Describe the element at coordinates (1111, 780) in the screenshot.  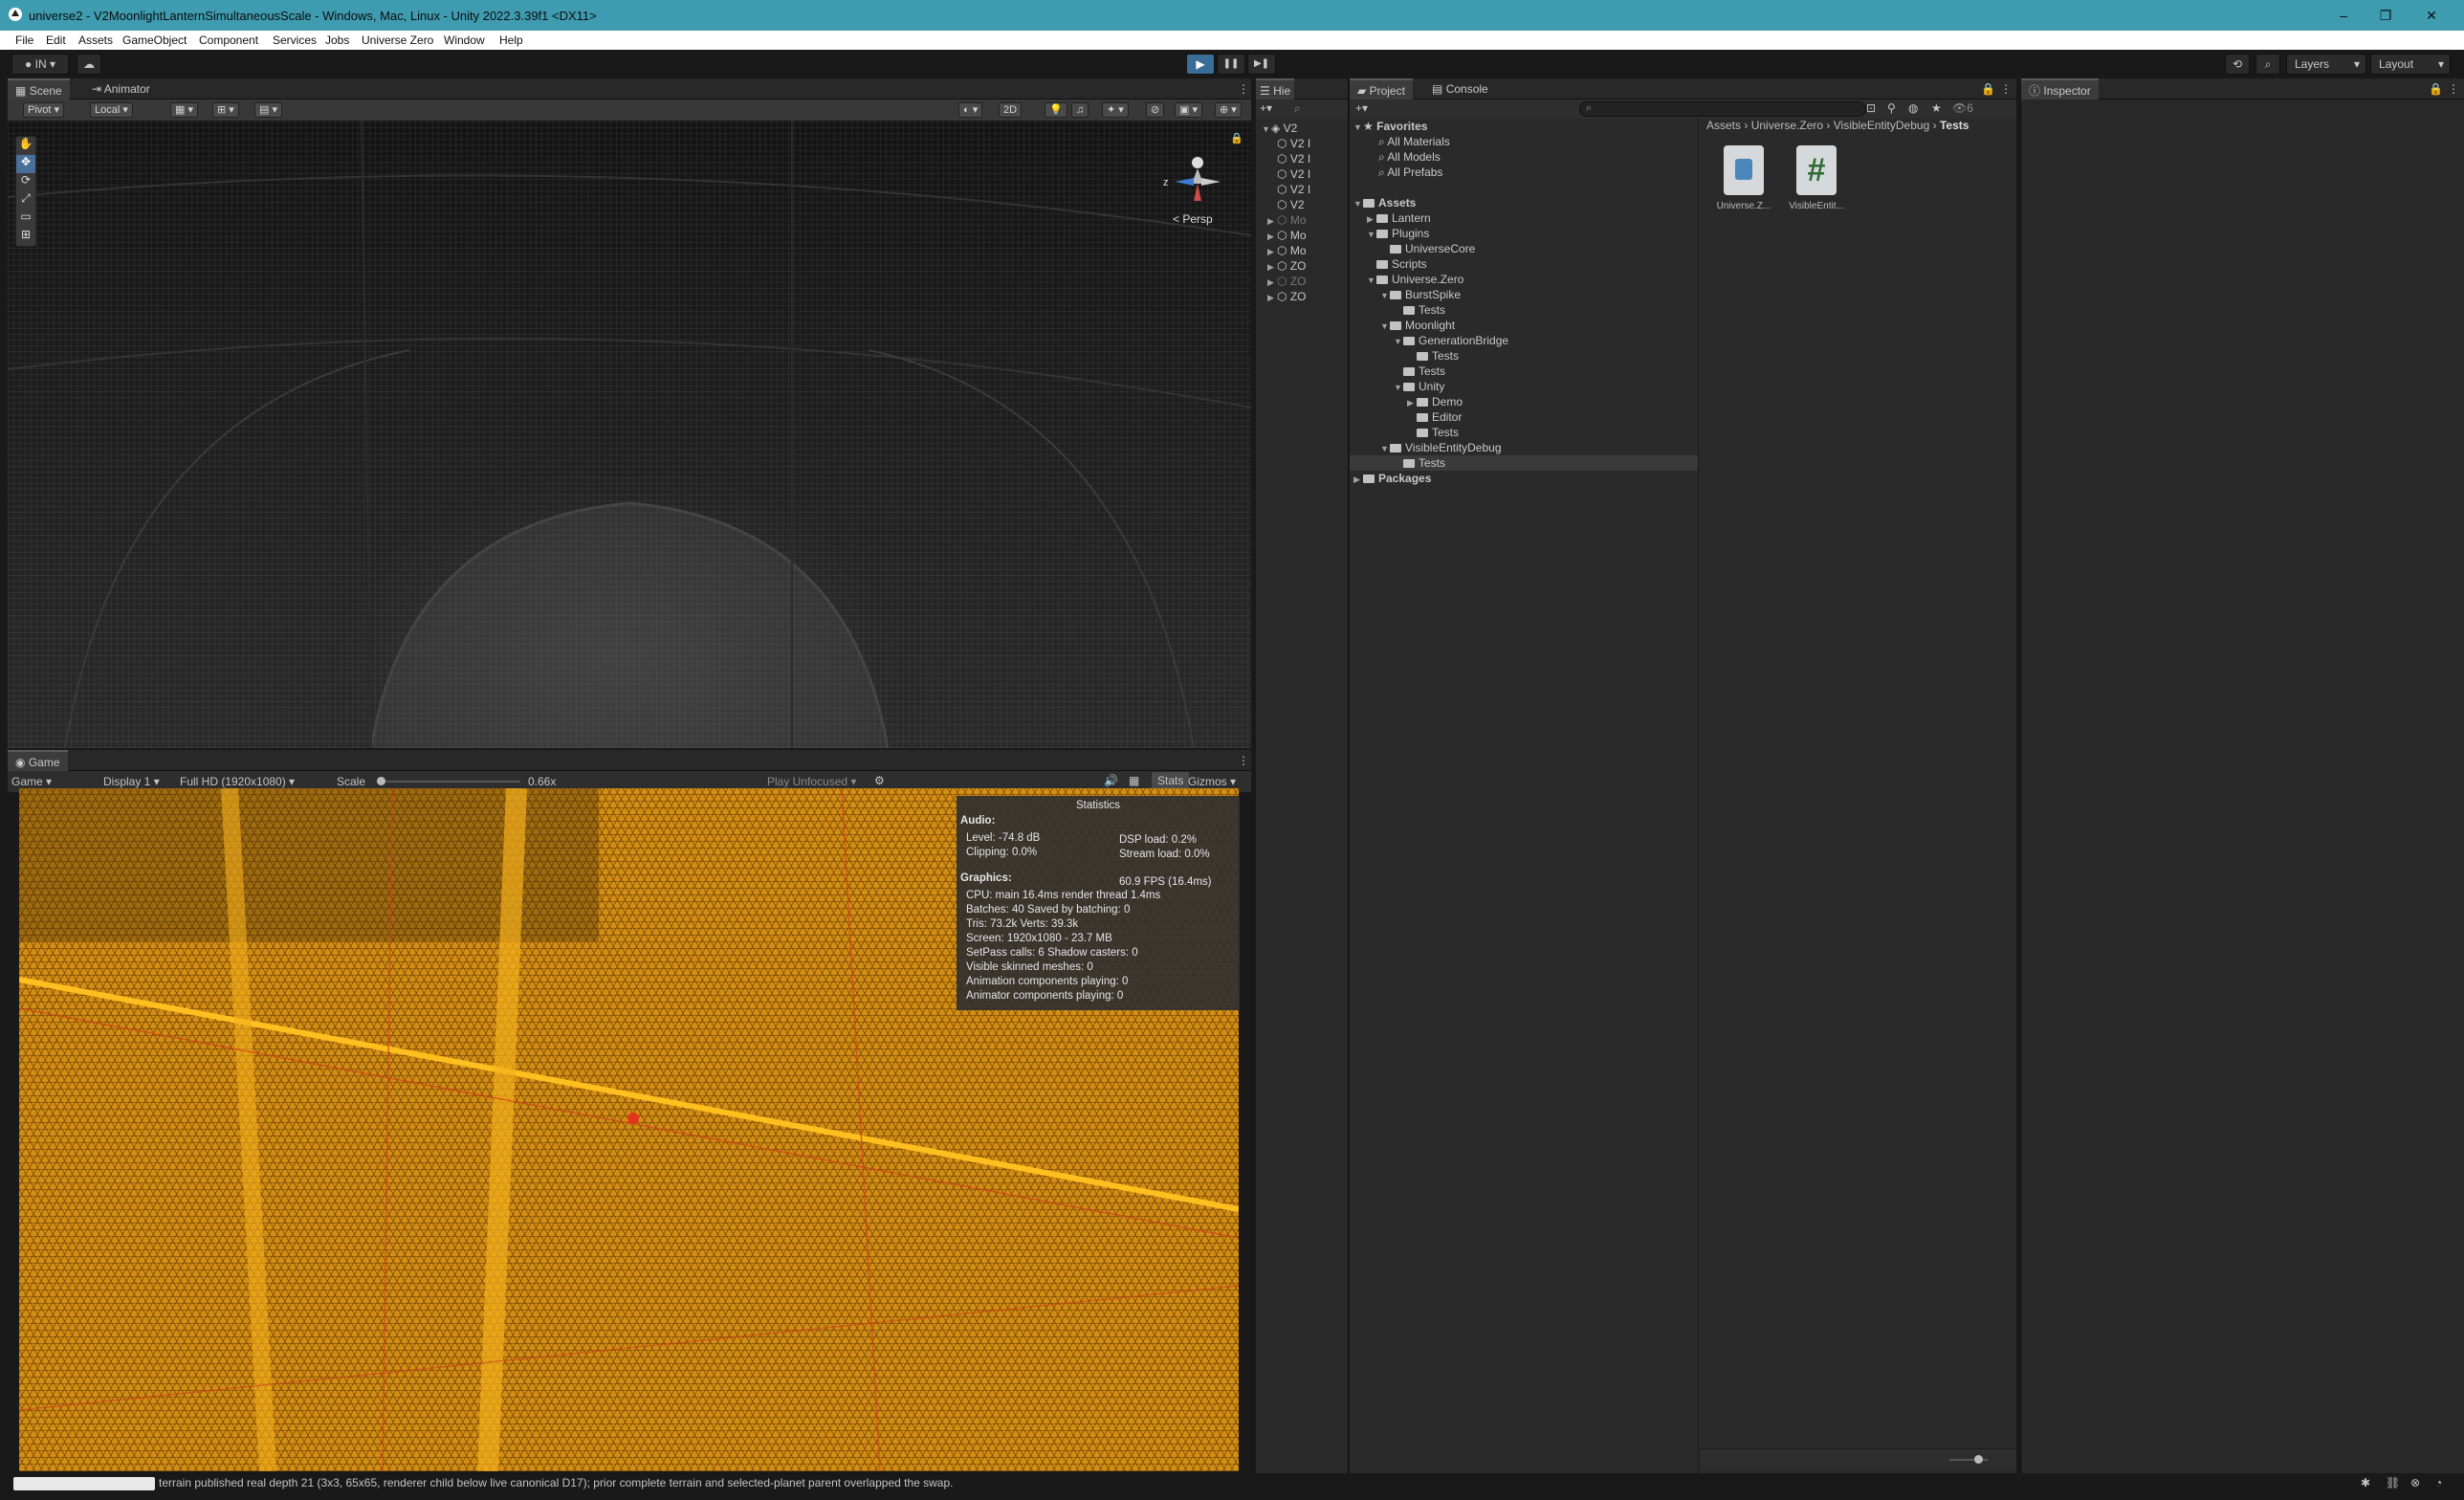
I see `mute-audio-icon: 🔊` at that location.